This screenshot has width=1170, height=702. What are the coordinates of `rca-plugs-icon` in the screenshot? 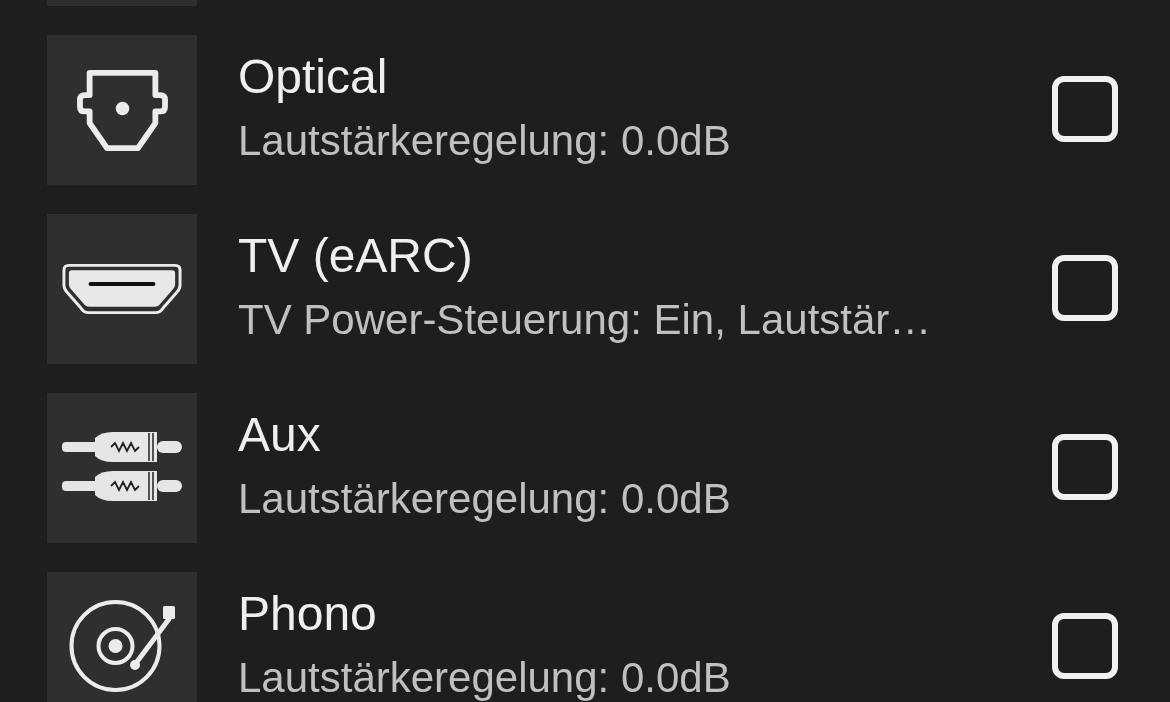 It's located at (122, 468).